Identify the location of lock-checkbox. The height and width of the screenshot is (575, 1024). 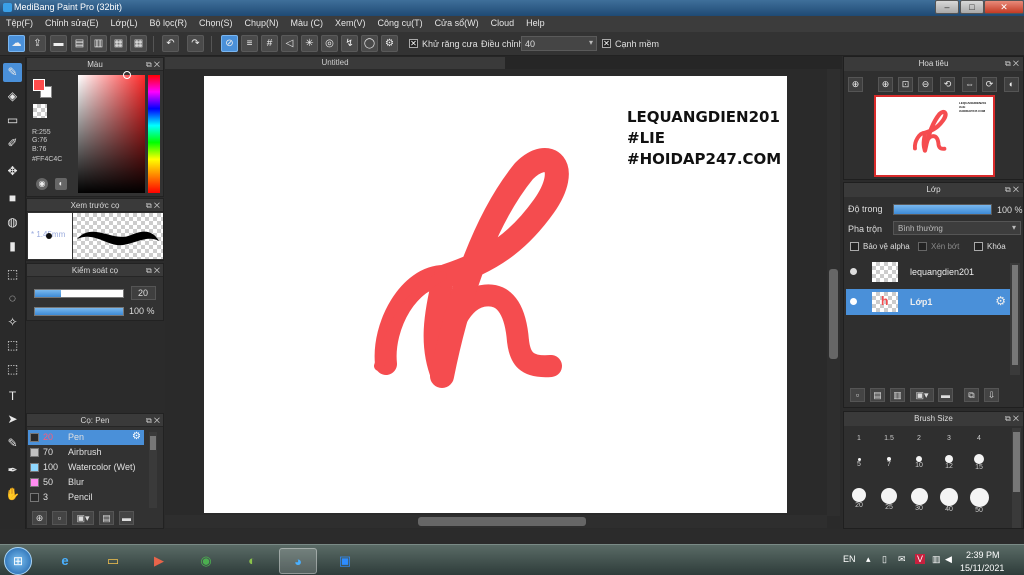
(978, 246).